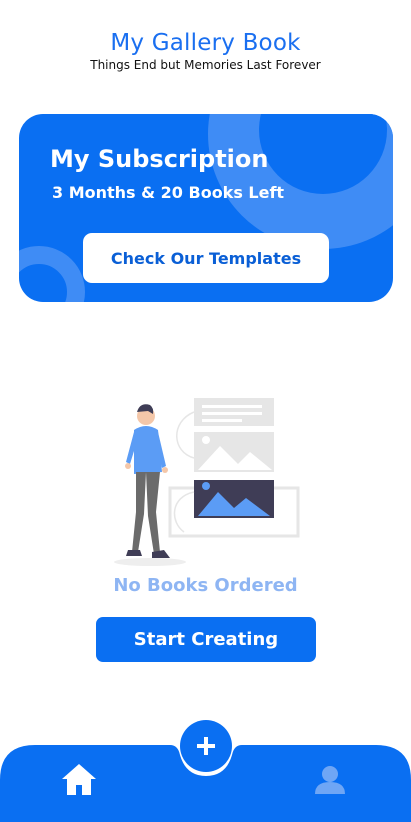  What do you see at coordinates (205, 43) in the screenshot?
I see `app-title: My Gallery Book` at bounding box center [205, 43].